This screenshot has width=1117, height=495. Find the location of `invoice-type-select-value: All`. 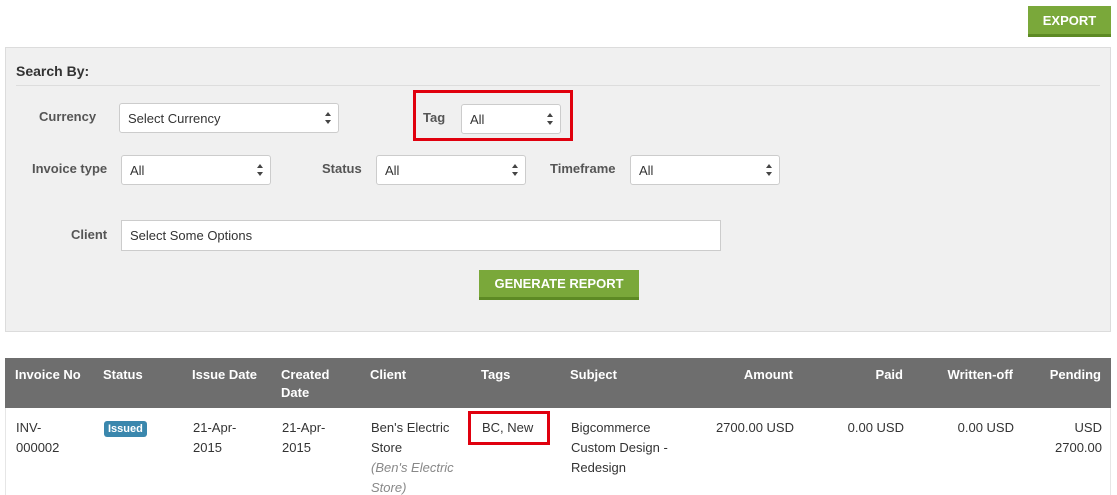

invoice-type-select-value: All is located at coordinates (137, 170).